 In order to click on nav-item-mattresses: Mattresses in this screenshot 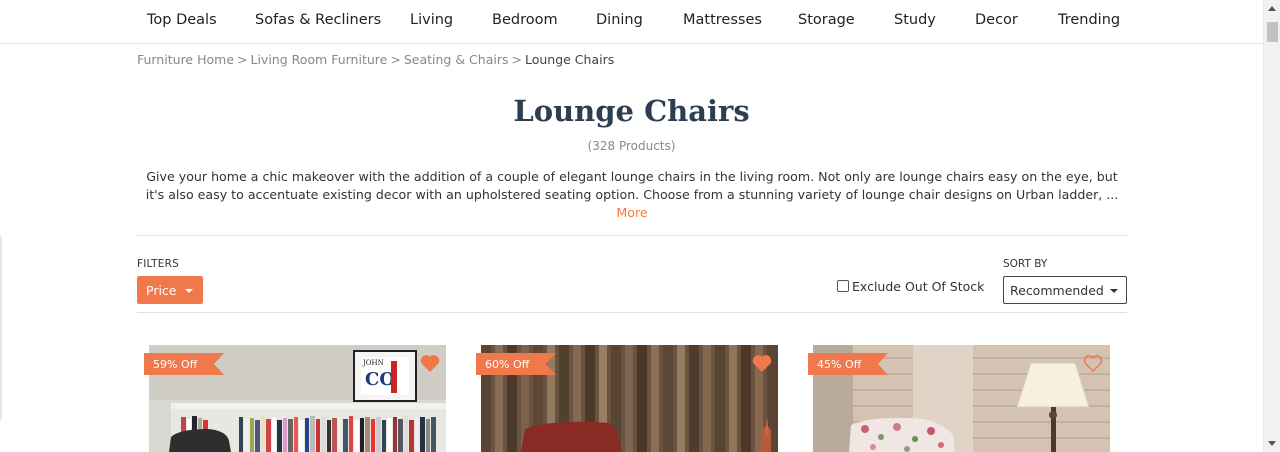, I will do `click(722, 20)`.